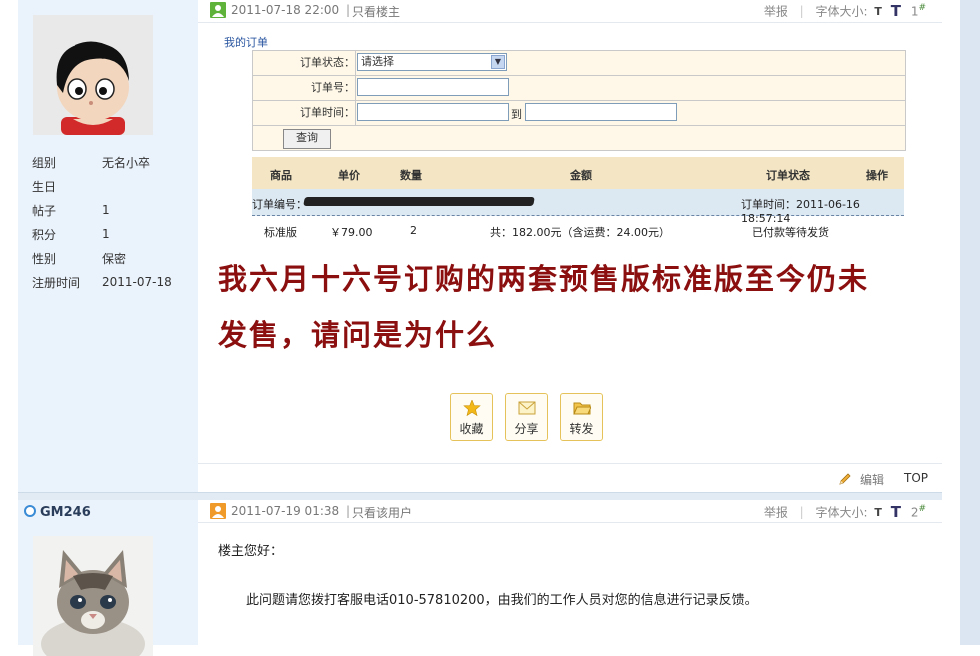  What do you see at coordinates (44, 210) in the screenshot?
I see `info-key: 帖子` at bounding box center [44, 210].